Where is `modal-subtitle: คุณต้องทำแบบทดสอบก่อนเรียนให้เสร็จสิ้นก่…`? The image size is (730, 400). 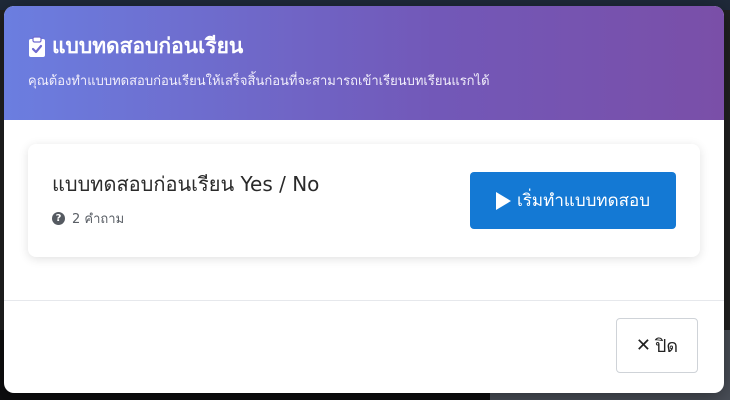 modal-subtitle: คุณต้องทำแบบทดสอบก่อนเรียนให้เสร็จสิ้นก่… is located at coordinates (259, 81).